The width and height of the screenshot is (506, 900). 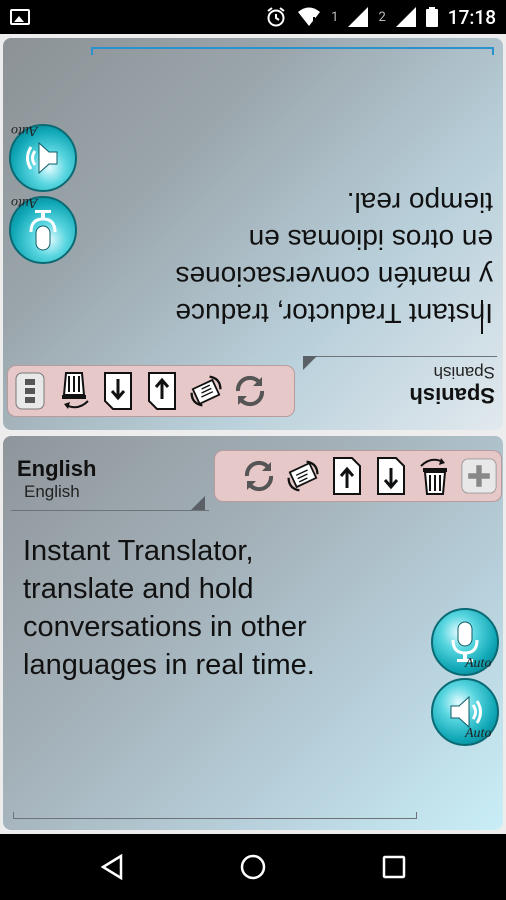 I want to click on text-caret, so click(x=482, y=317).